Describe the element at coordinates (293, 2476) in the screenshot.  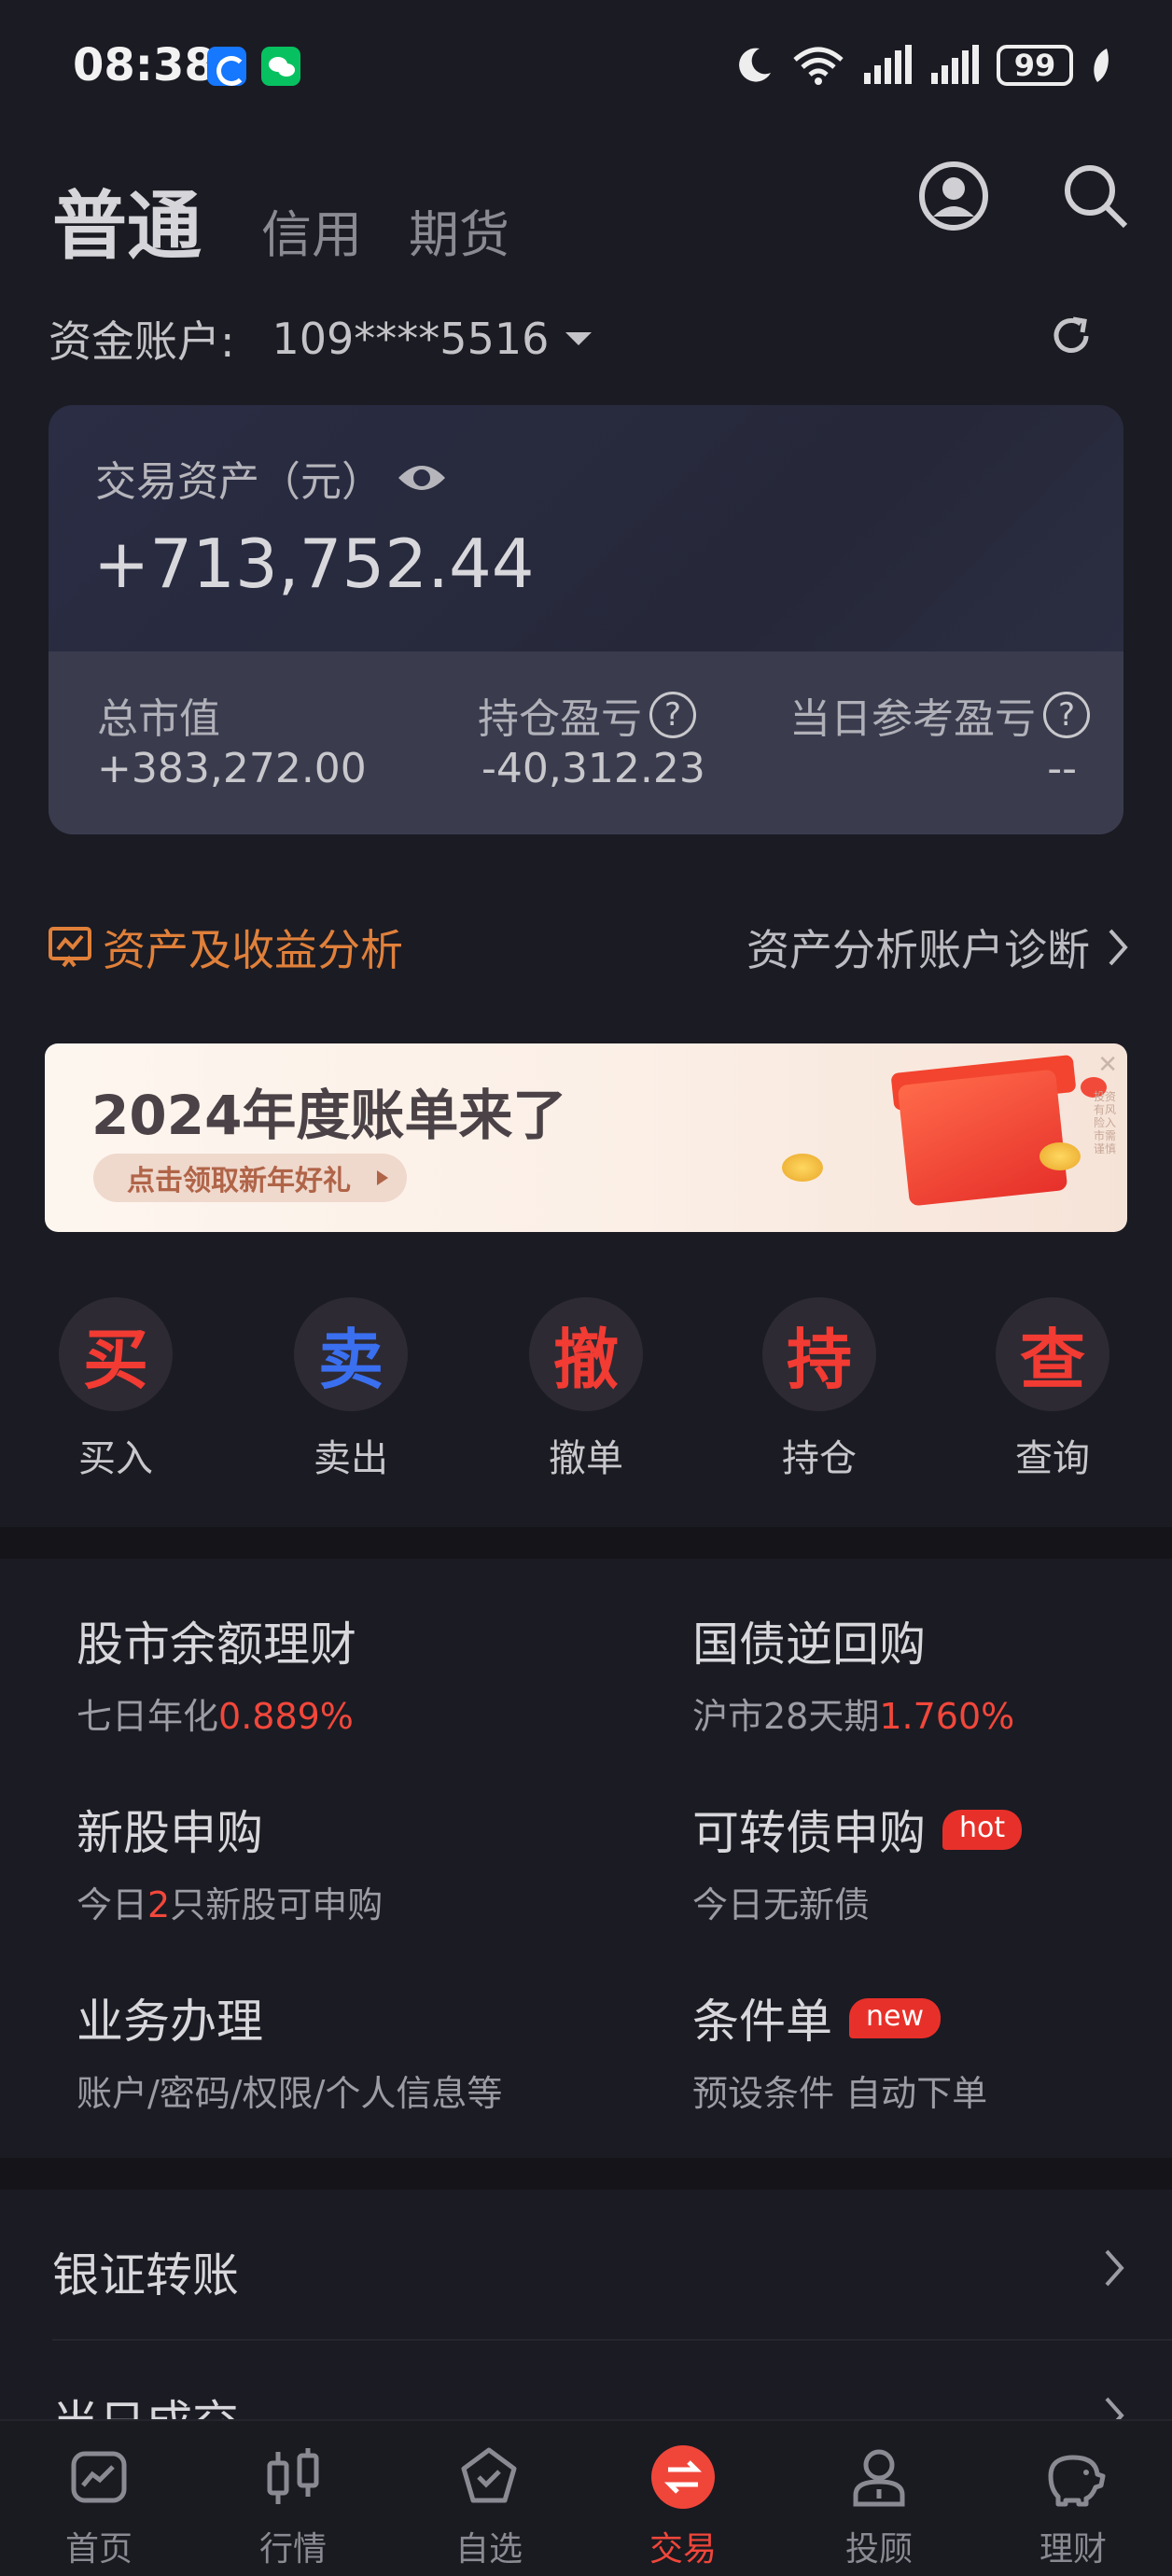
I see `candlestick-icon` at that location.